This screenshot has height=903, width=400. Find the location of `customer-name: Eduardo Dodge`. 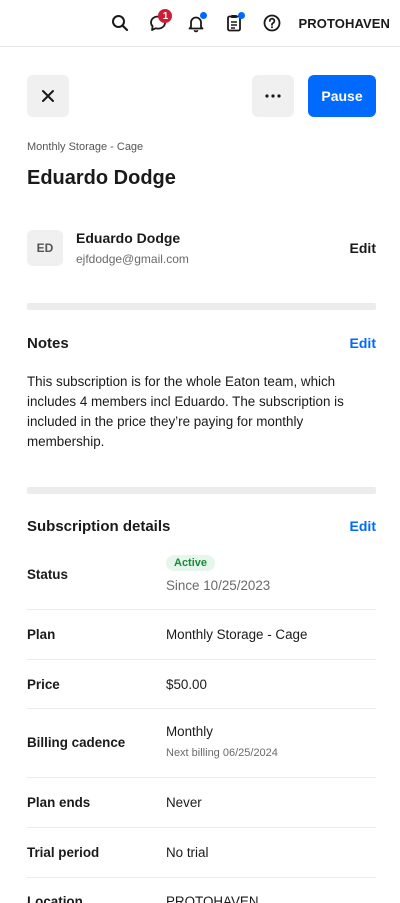

customer-name: Eduardo Dodge is located at coordinates (128, 238).